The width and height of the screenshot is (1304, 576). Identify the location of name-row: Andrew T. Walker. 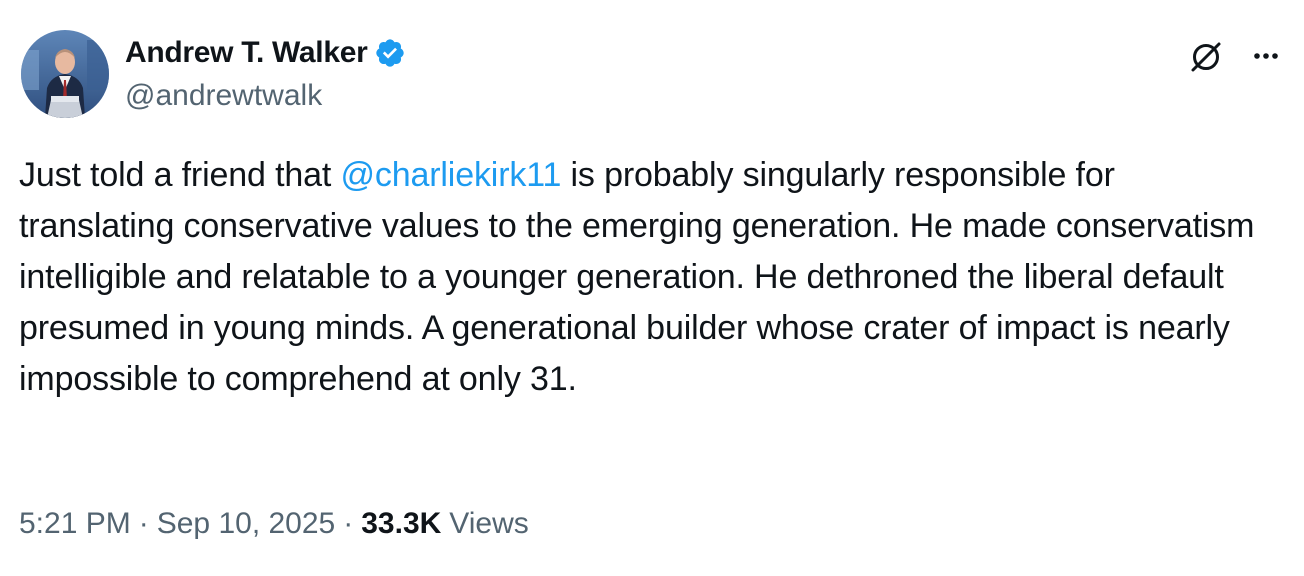
(265, 53).